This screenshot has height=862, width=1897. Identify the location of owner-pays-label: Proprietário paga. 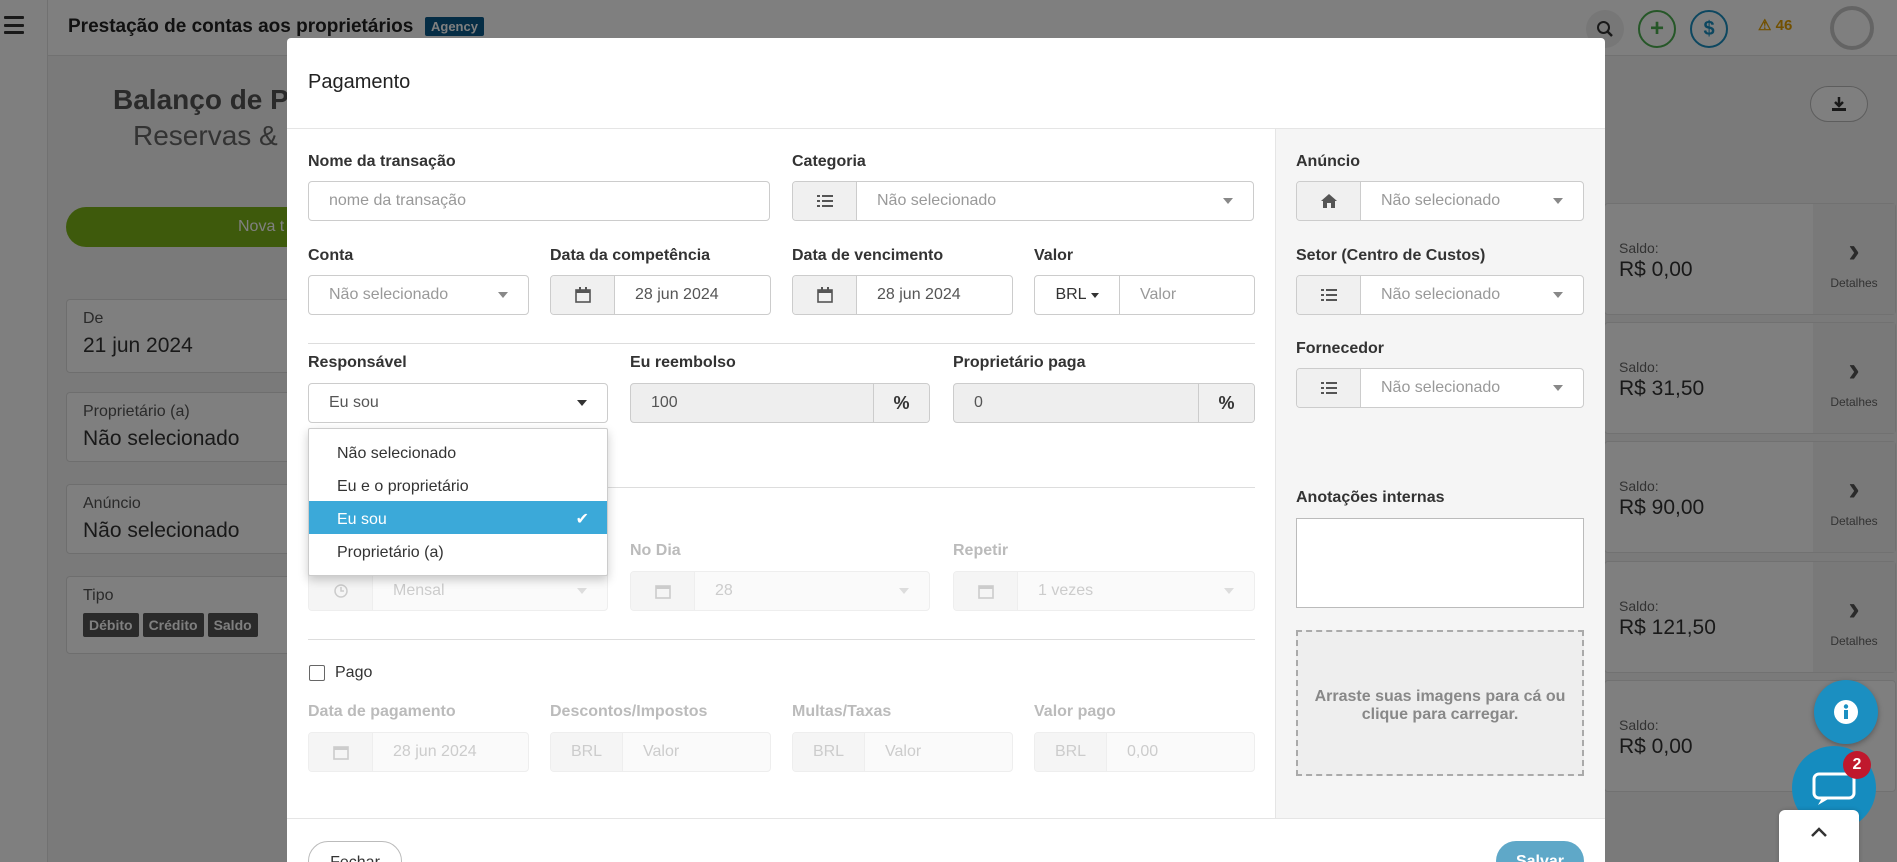
(1019, 362).